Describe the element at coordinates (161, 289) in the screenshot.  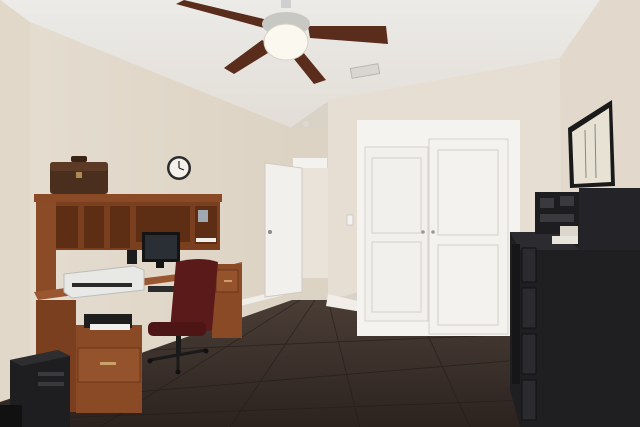
I see `keyboard` at that location.